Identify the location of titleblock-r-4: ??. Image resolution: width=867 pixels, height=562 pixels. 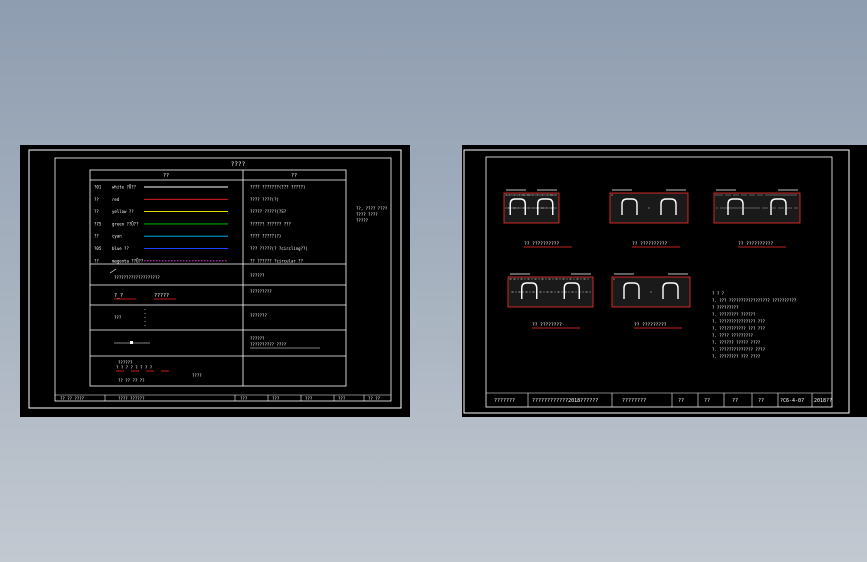
(681, 401).